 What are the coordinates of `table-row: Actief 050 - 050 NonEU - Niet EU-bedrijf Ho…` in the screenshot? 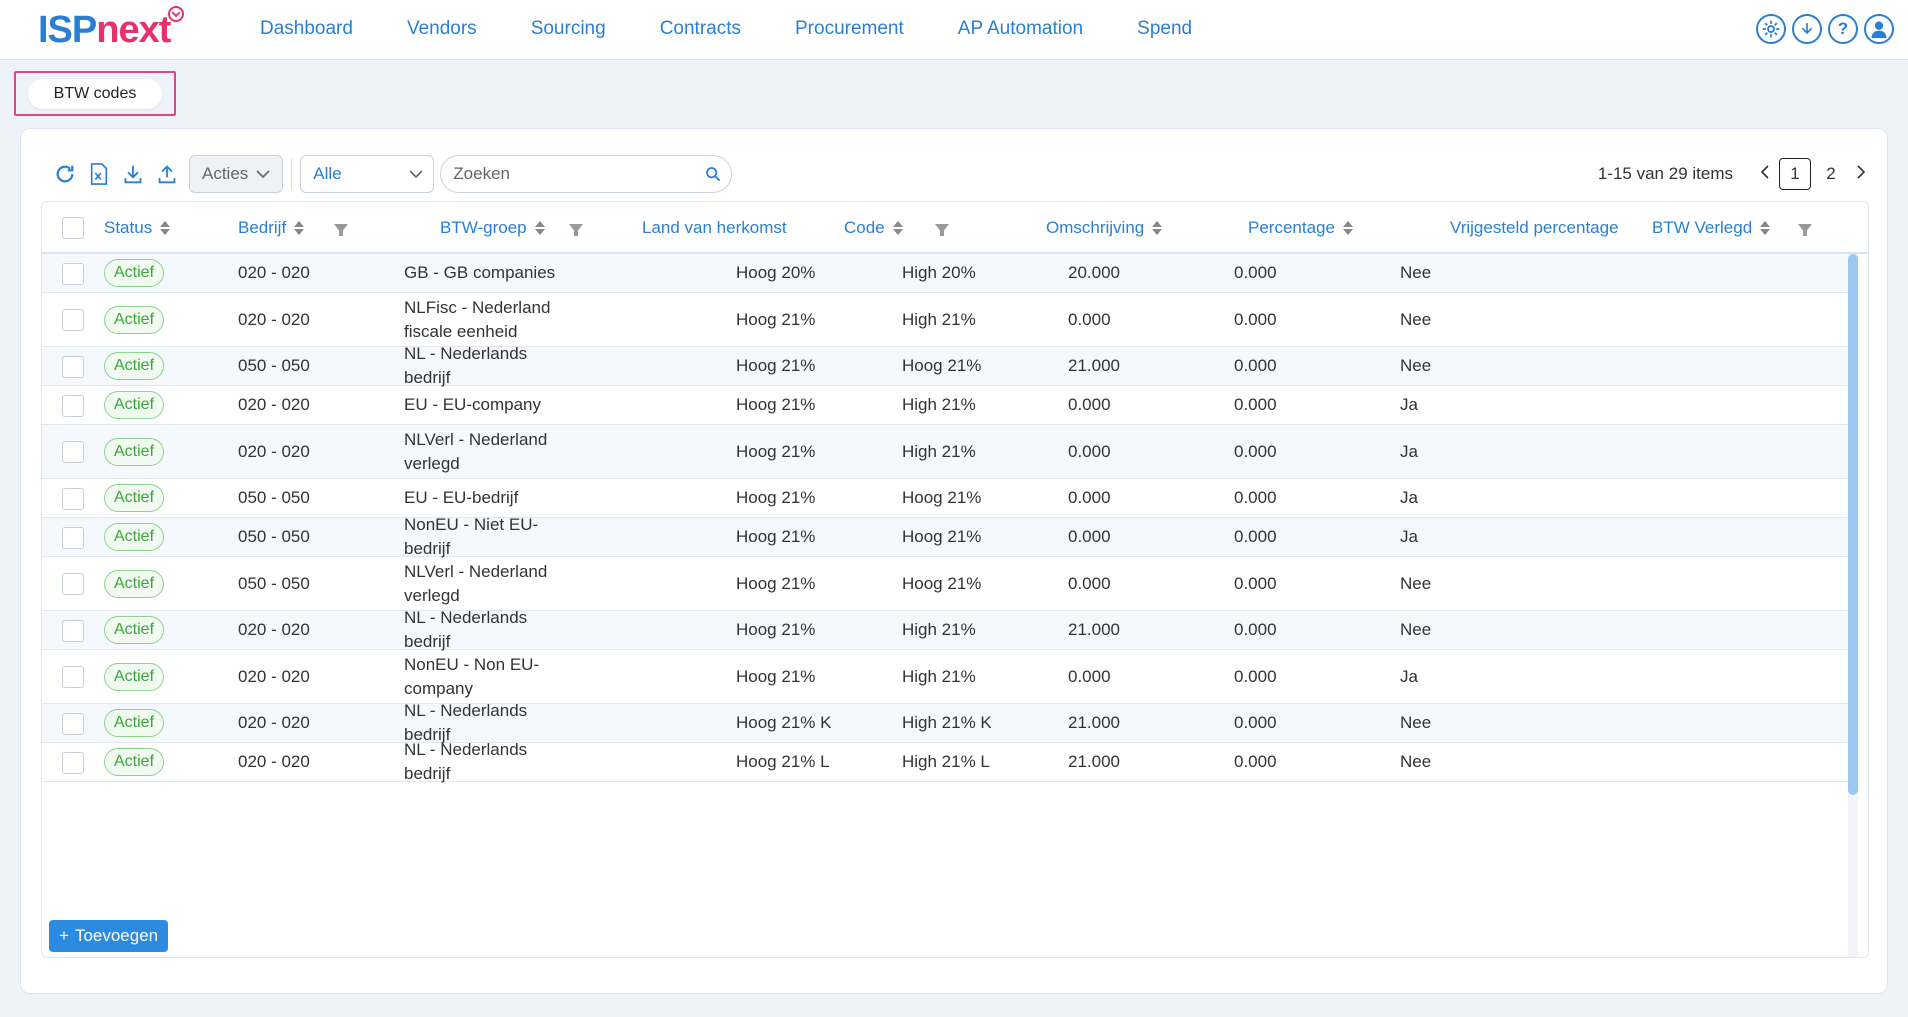 It's located at (947, 536).